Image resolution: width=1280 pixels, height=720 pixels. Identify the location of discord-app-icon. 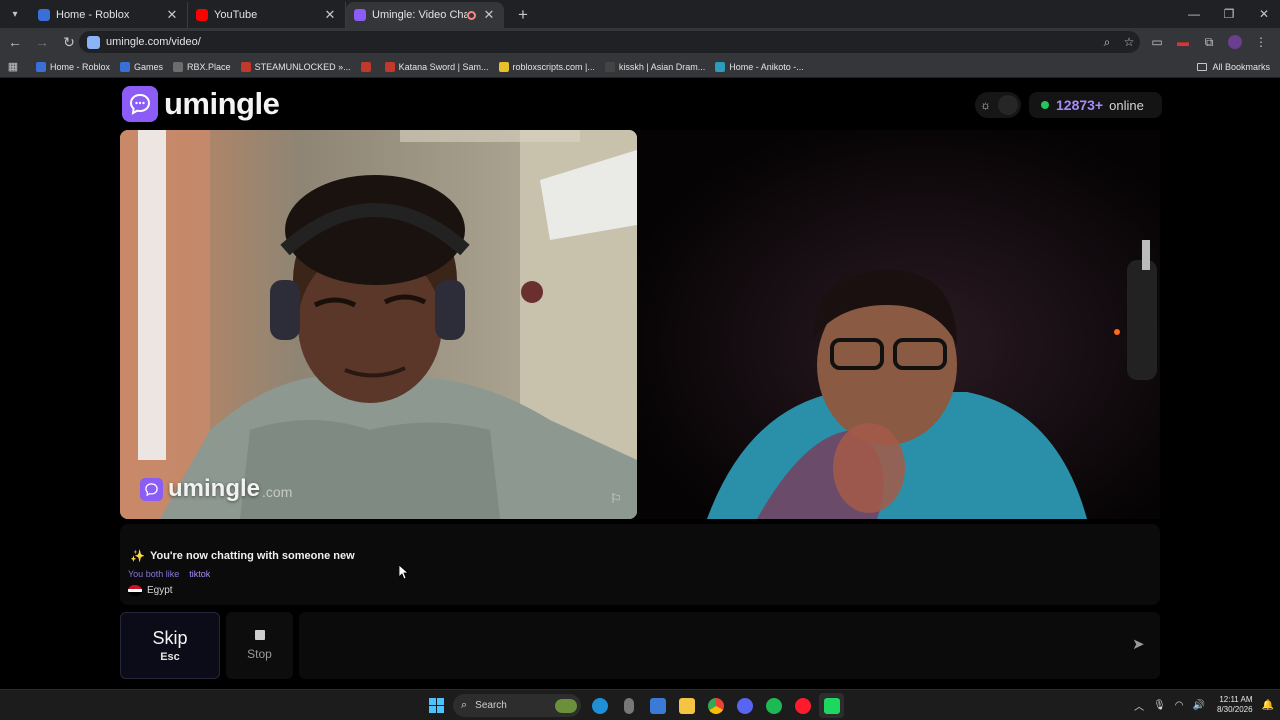
(744, 705).